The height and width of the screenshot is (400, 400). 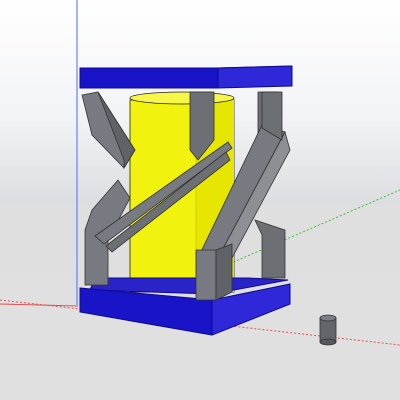 What do you see at coordinates (149, 78) in the screenshot?
I see `top-plate-front` at bounding box center [149, 78].